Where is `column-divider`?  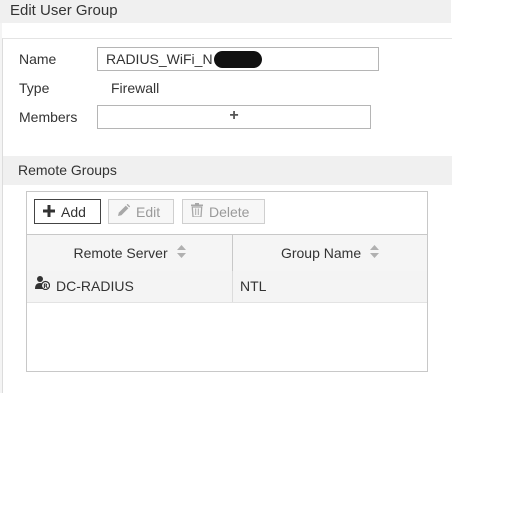
column-divider is located at coordinates (232, 286).